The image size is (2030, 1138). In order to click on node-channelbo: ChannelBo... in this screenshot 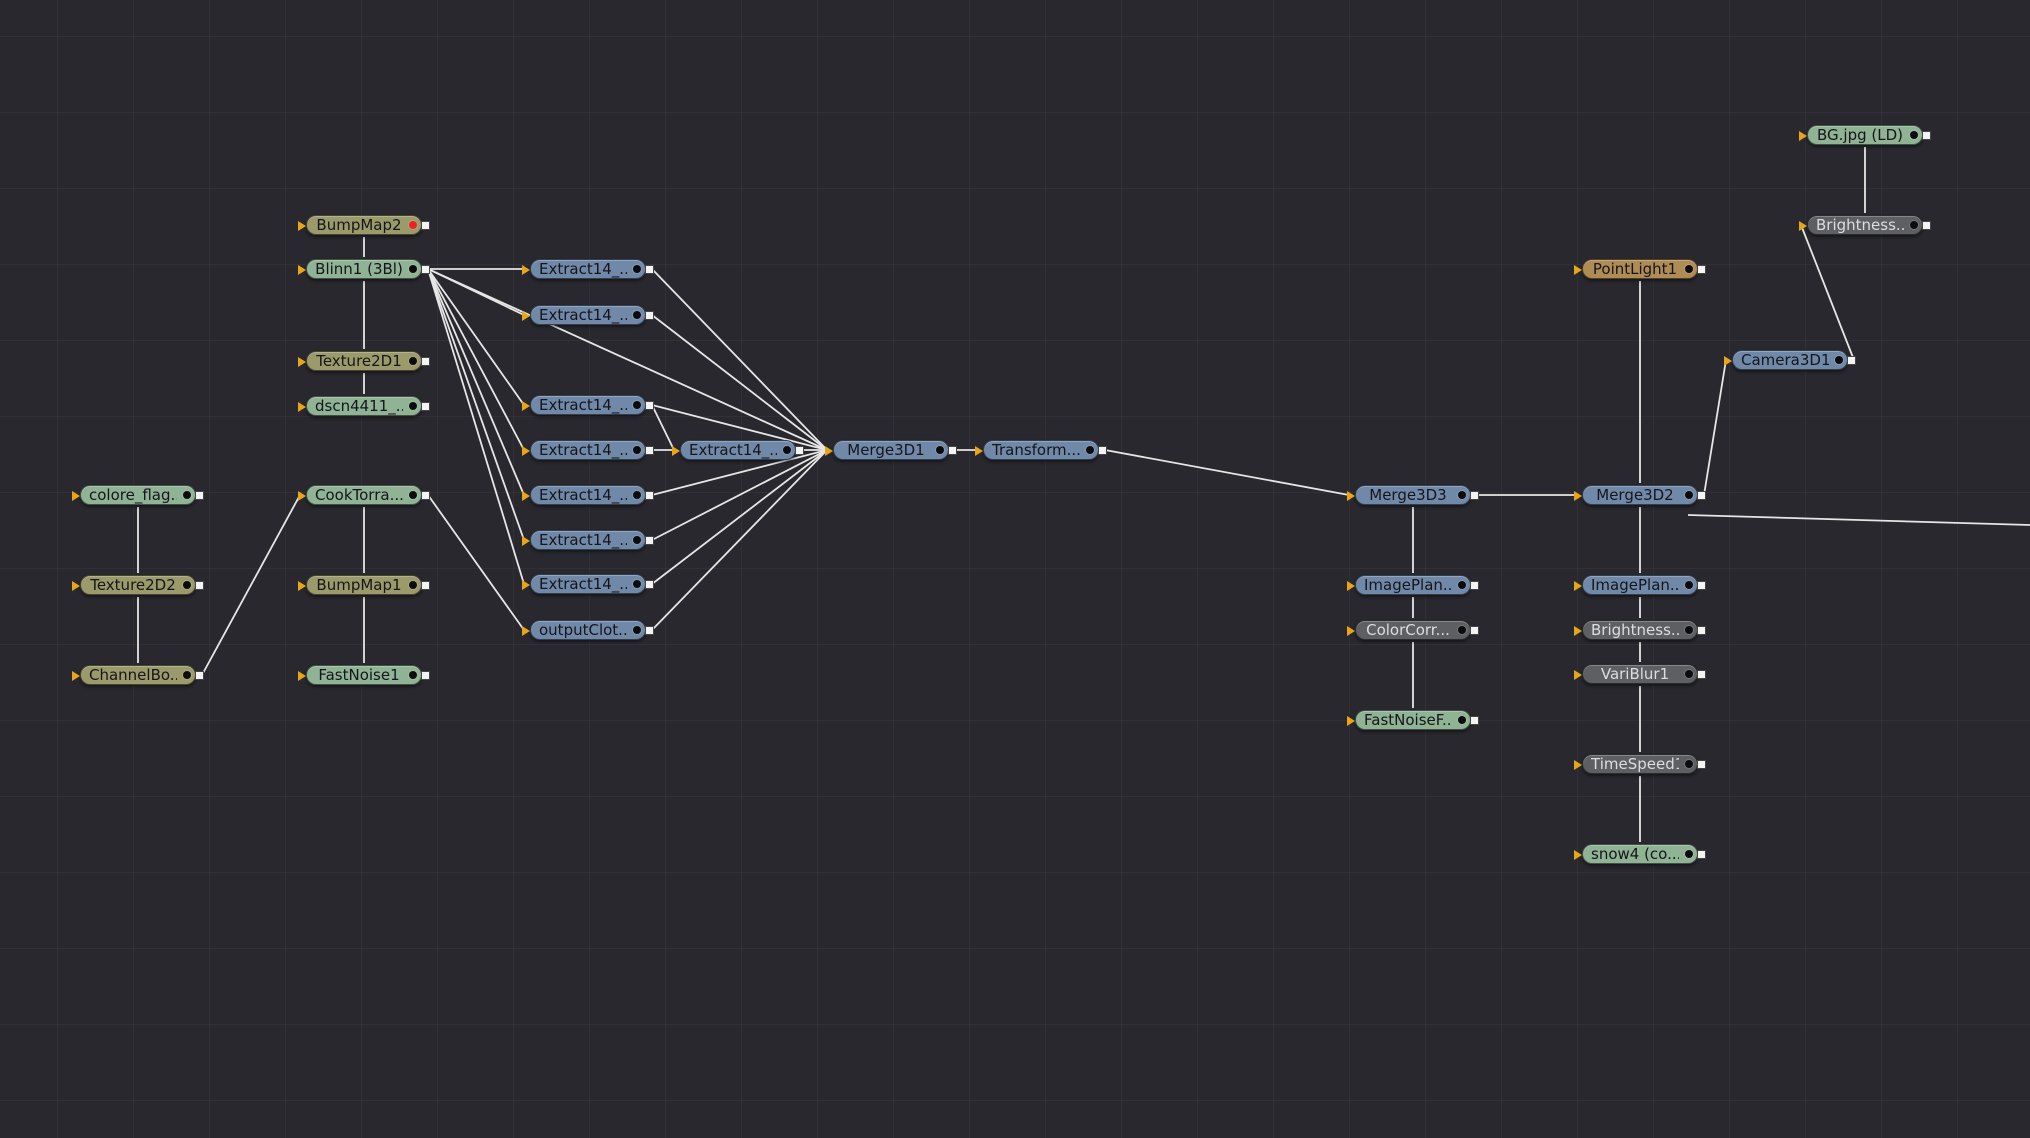, I will do `click(138, 675)`.